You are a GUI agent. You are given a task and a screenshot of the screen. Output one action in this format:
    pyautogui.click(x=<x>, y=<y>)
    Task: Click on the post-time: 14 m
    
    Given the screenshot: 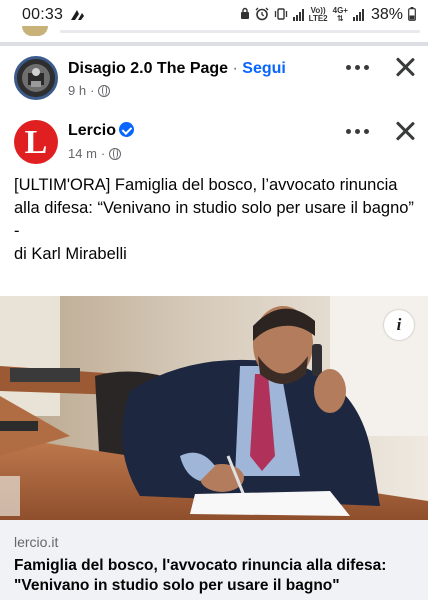 What is the action you would take?
    pyautogui.click(x=82, y=153)
    